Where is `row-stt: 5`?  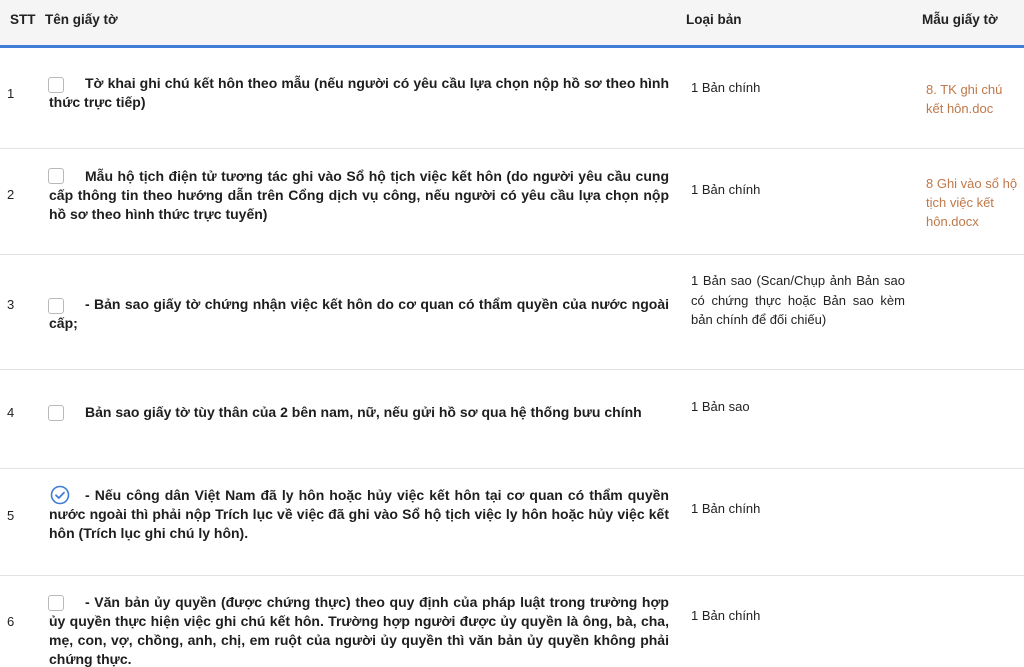 row-stt: 5 is located at coordinates (11, 515).